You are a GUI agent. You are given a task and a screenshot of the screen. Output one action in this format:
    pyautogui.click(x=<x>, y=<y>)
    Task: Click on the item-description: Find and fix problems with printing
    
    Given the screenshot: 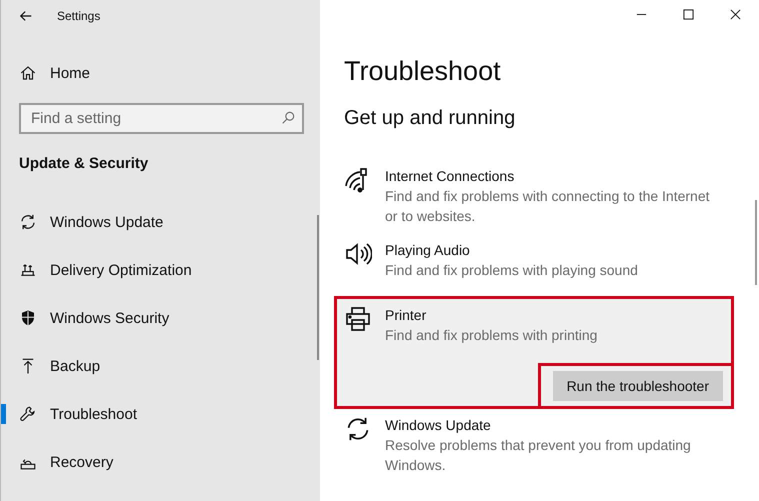 What is the action you would take?
    pyautogui.click(x=491, y=335)
    